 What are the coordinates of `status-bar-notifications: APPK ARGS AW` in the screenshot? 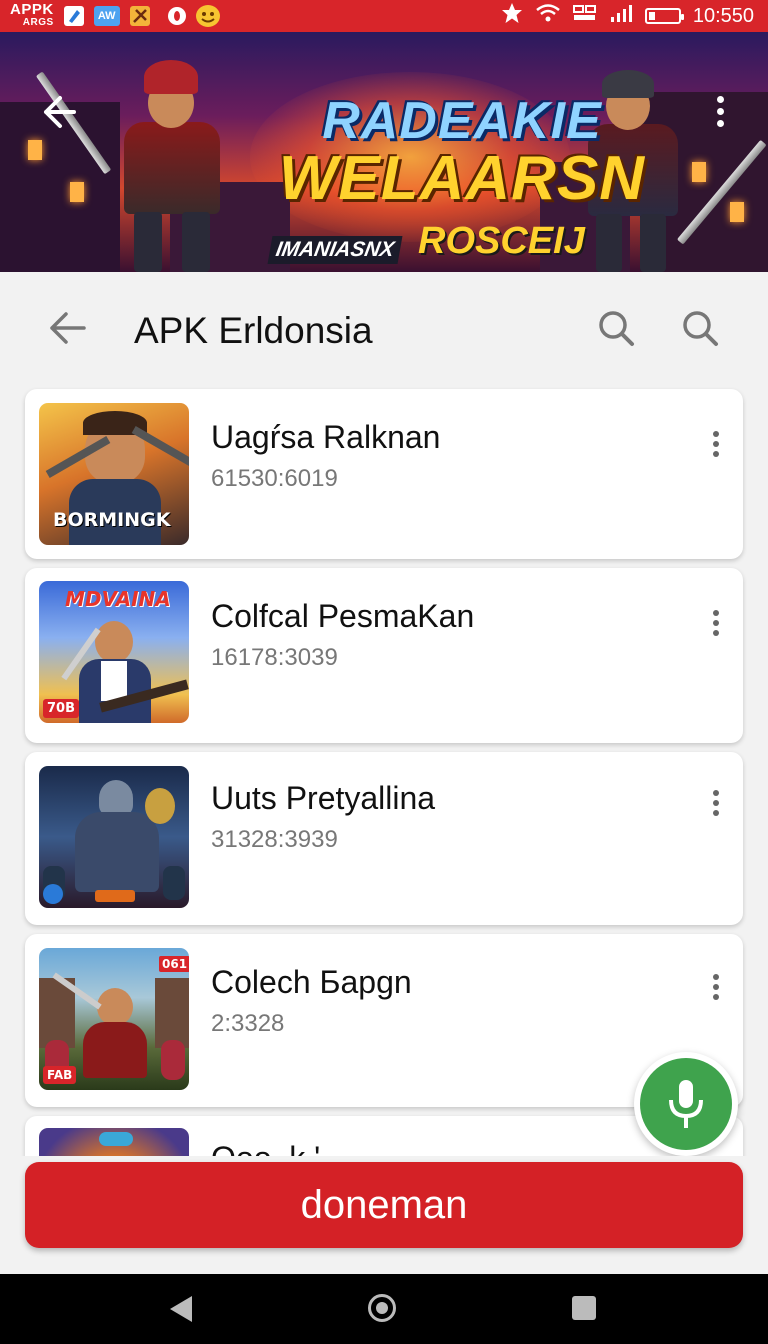 It's located at (115, 15).